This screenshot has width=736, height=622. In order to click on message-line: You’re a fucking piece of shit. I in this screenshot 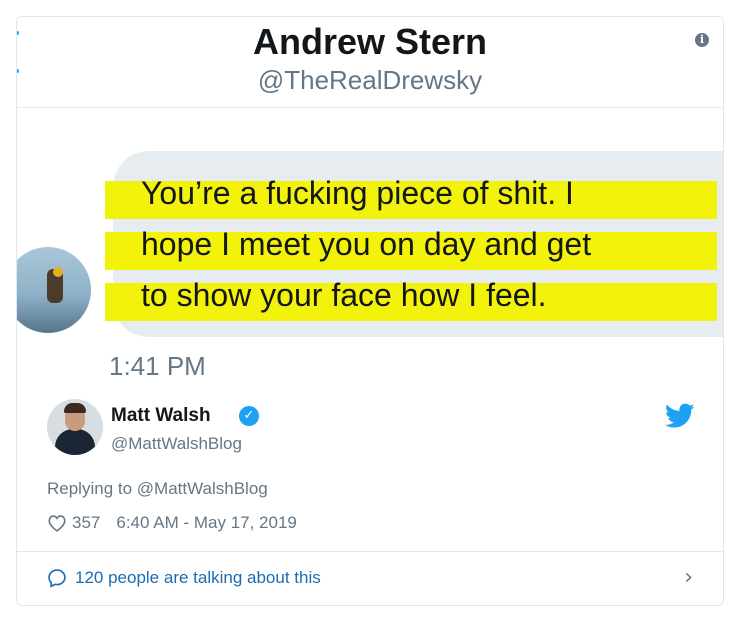, I will do `click(357, 193)`.